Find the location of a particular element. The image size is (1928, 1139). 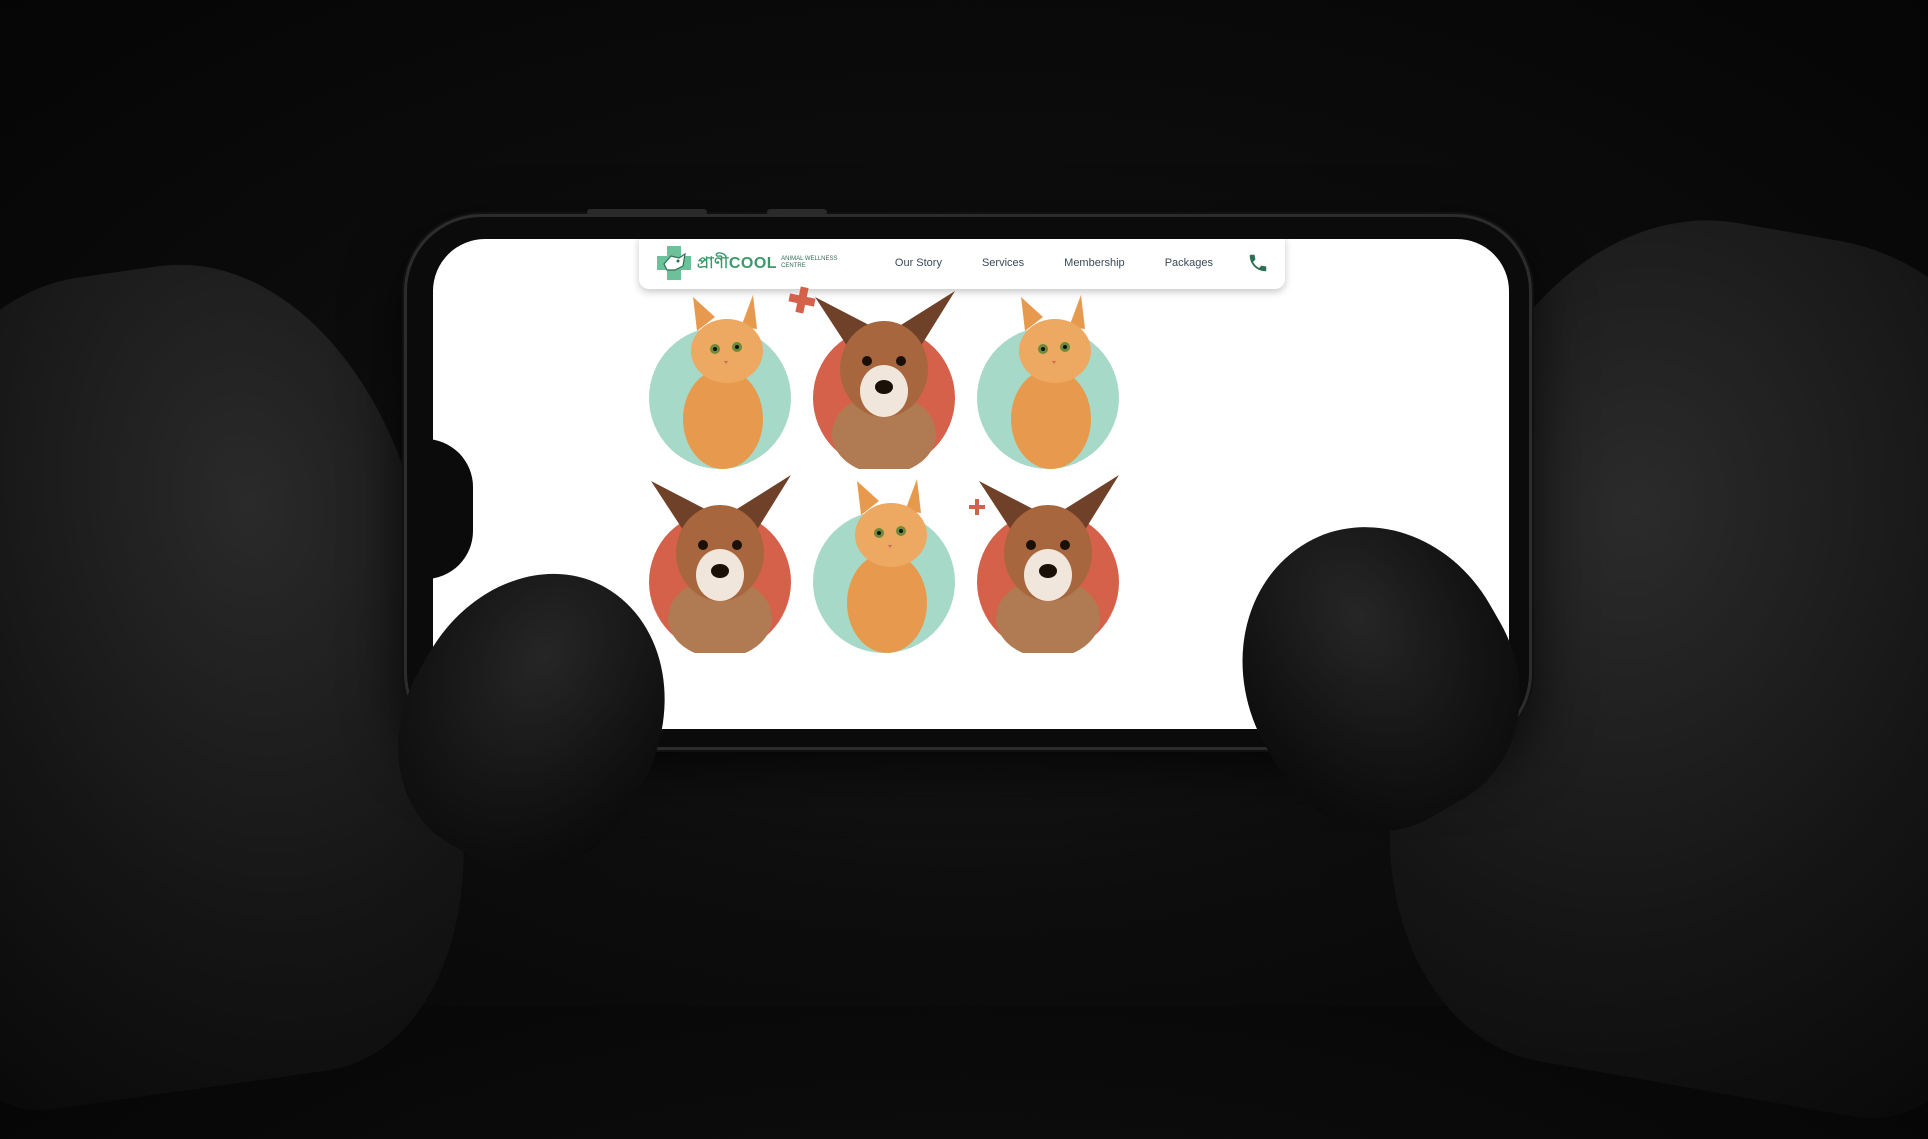

logo-subtitle: Animal Wellness Centre is located at coordinates (809, 262).